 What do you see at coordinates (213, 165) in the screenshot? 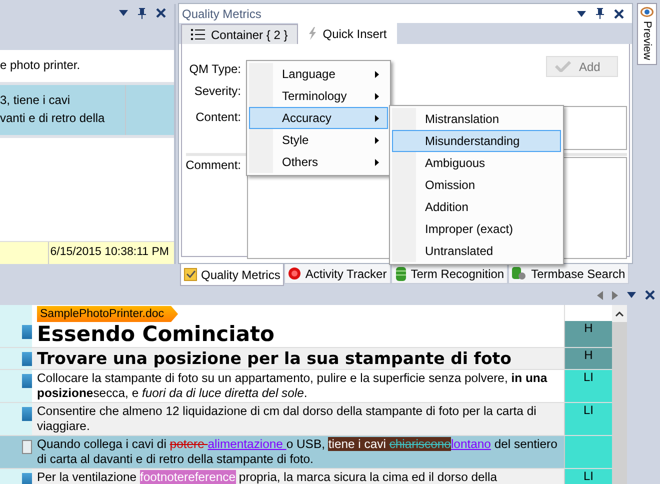
I see `field-label: Comment:` at bounding box center [213, 165].